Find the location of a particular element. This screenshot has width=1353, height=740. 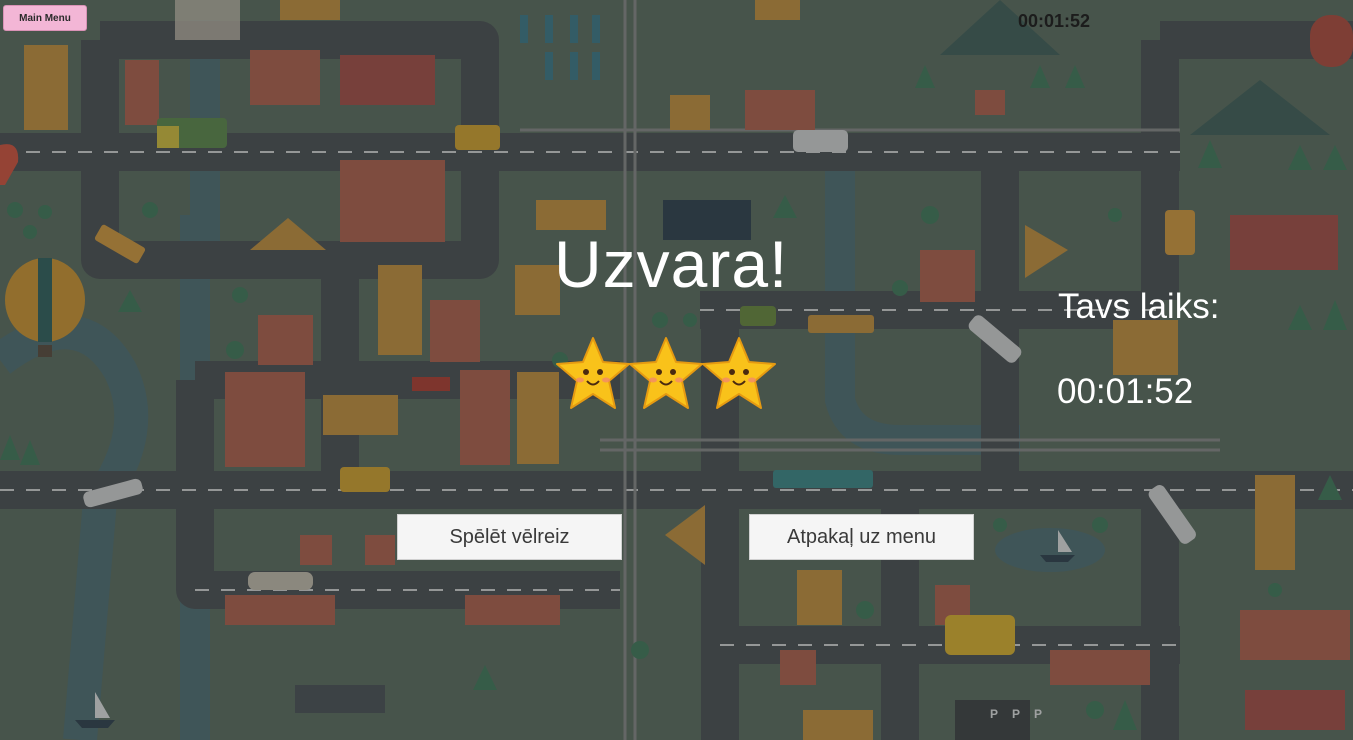

main-menu-button: Main Menu is located at coordinates (45, 18).